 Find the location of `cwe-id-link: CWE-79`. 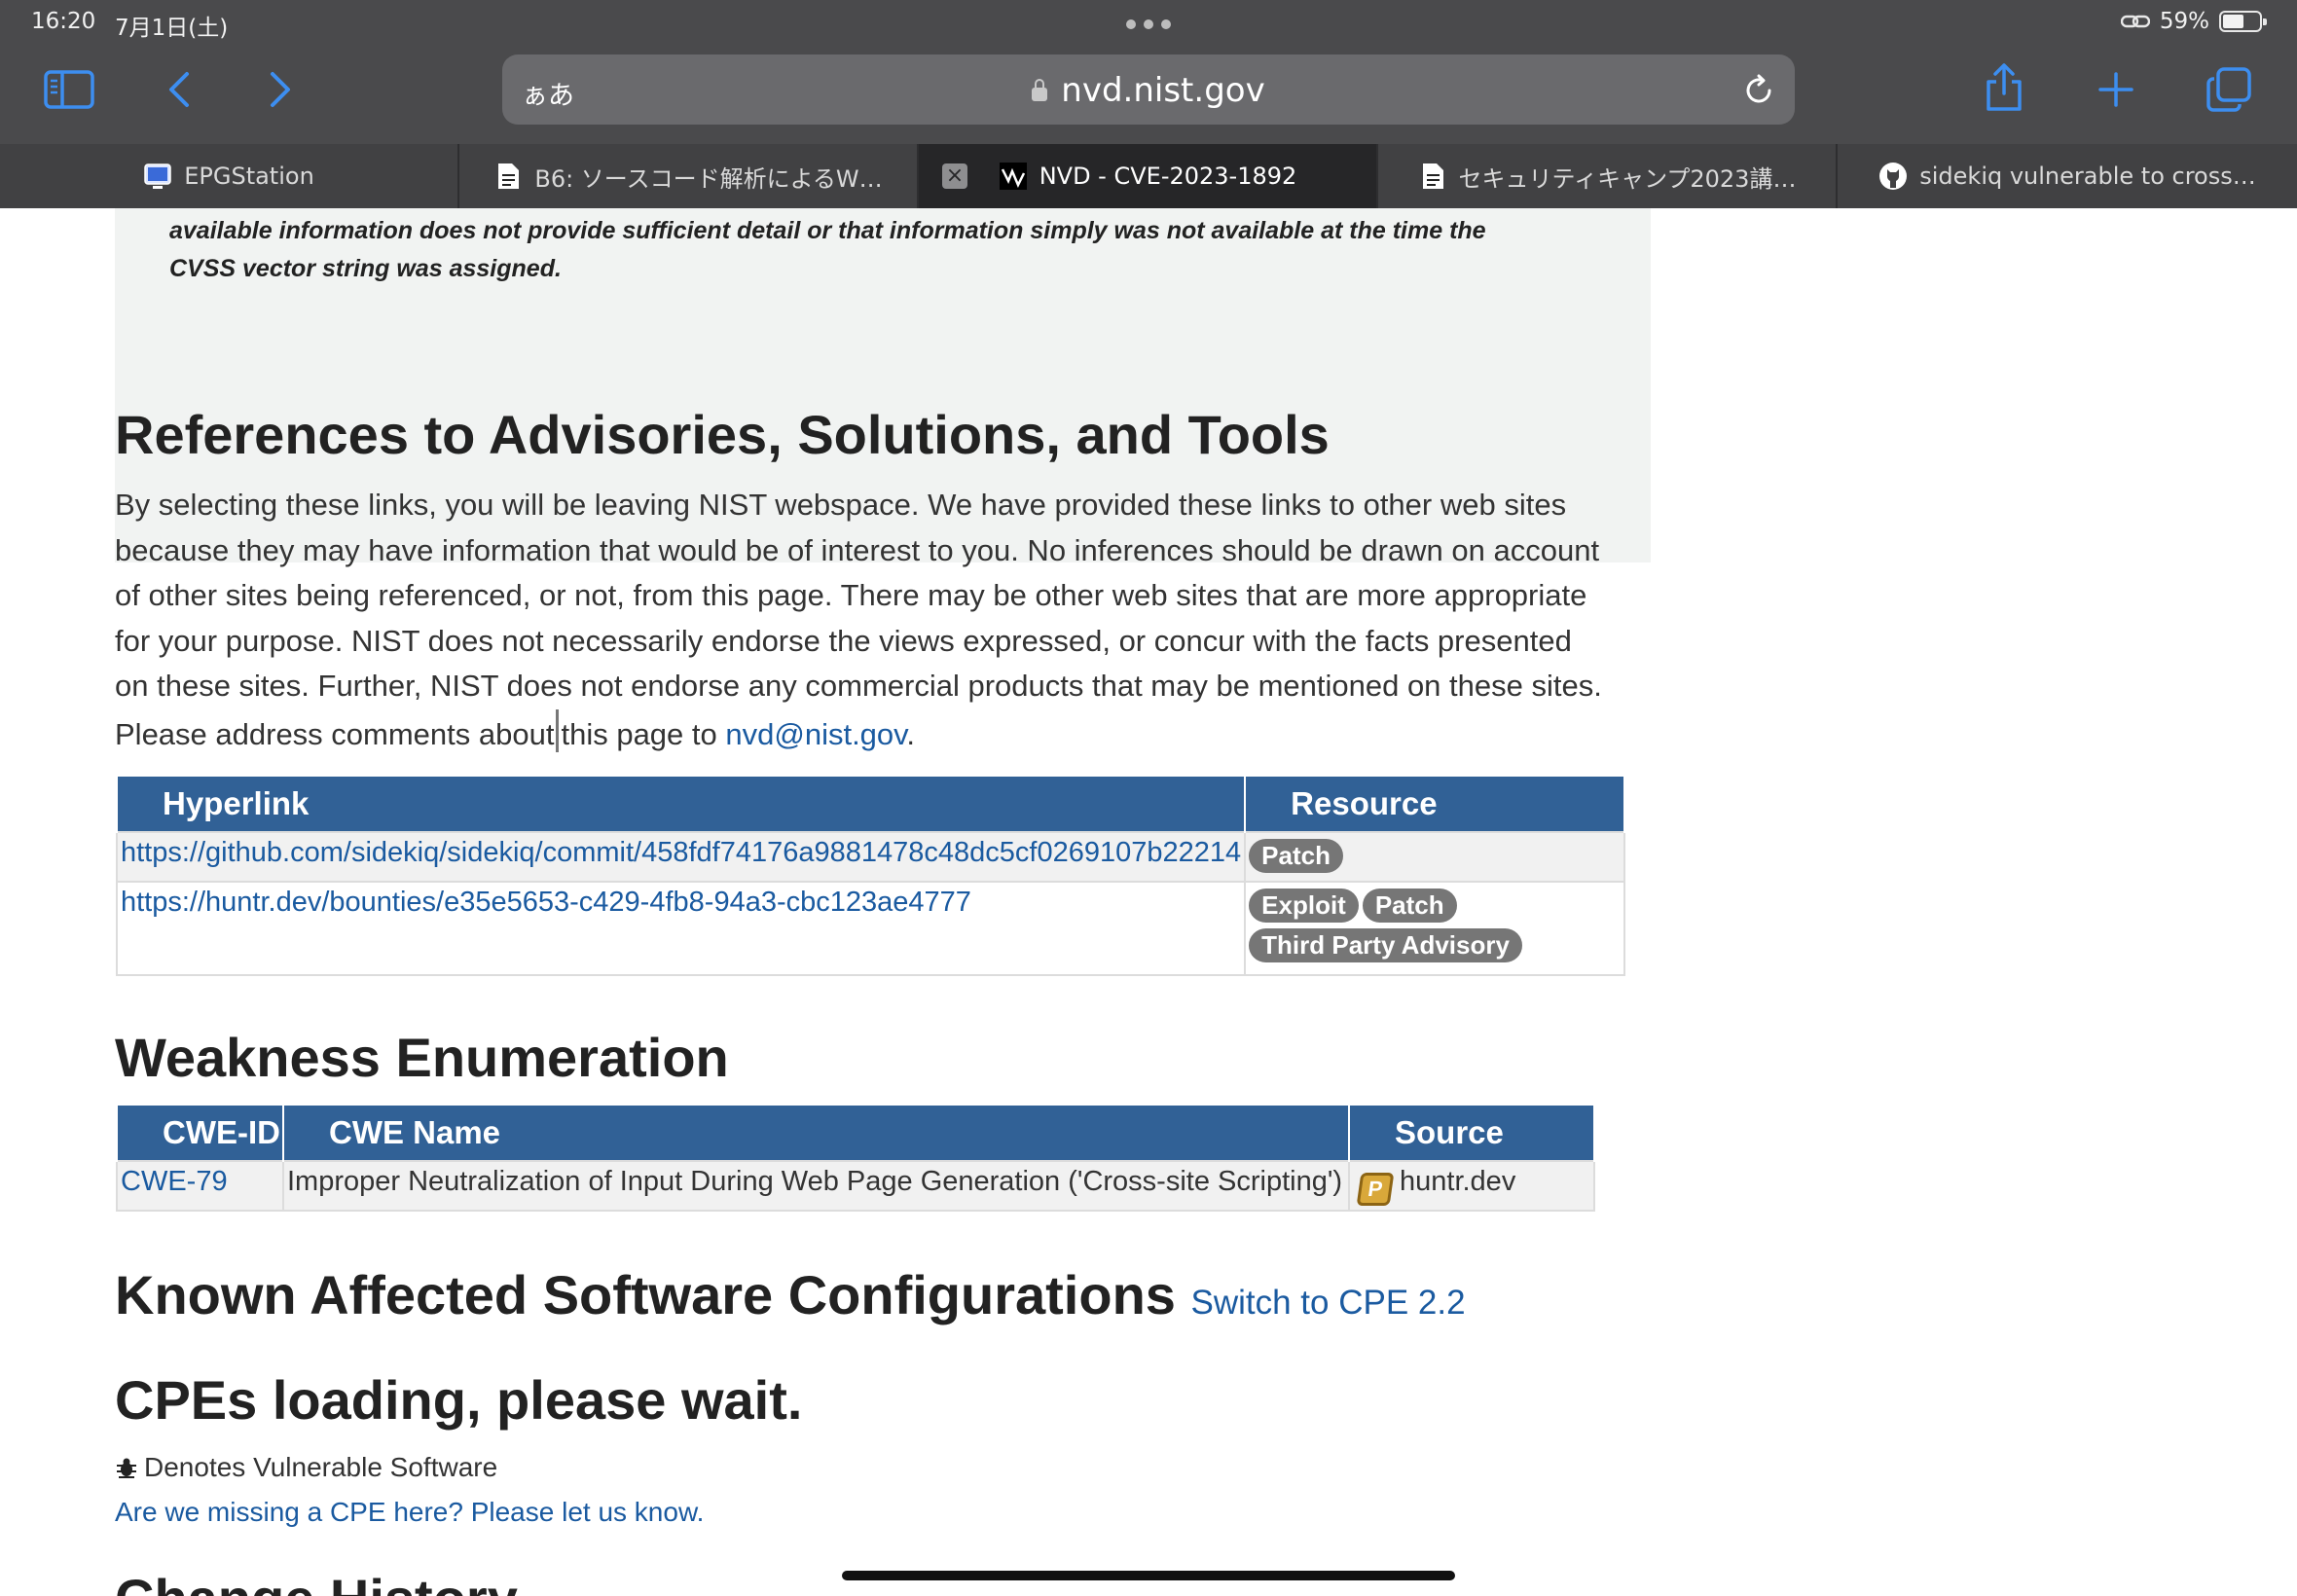

cwe-id-link: CWE-79 is located at coordinates (174, 1181).